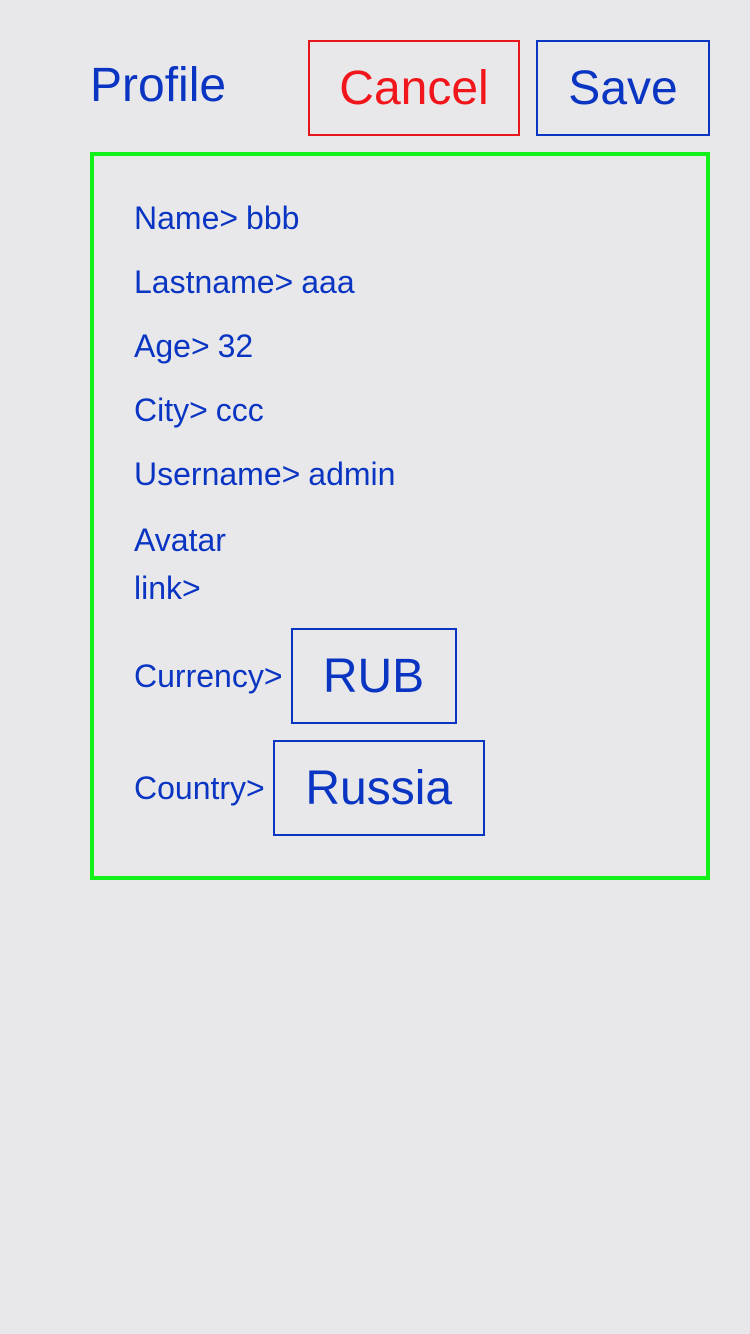 The image size is (750, 1334). What do you see at coordinates (172, 346) in the screenshot?
I see `age-label: Age>` at bounding box center [172, 346].